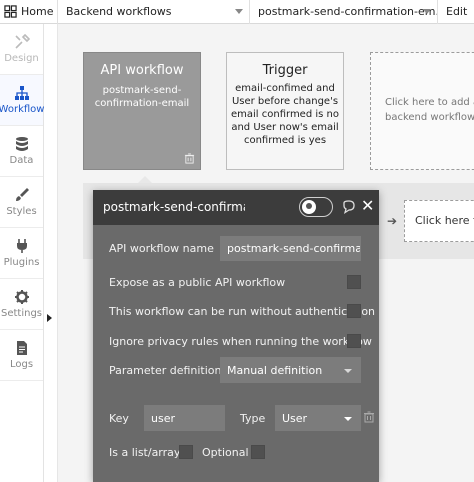 This screenshot has width=474, height=482. I want to click on sidebar-item-label: Settings, so click(21, 313).